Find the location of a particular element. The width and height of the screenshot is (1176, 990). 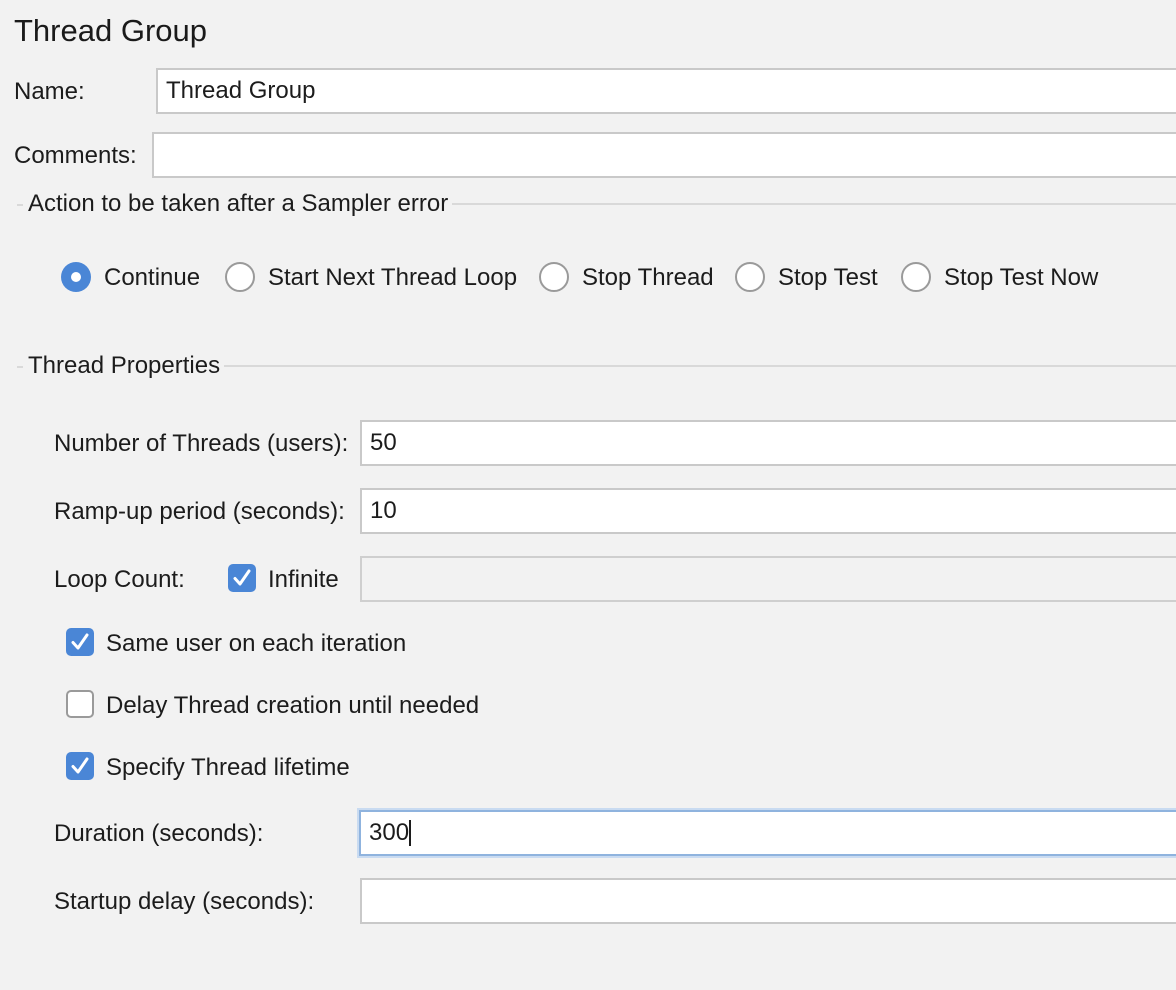

name-label: Name: is located at coordinates (49, 91).